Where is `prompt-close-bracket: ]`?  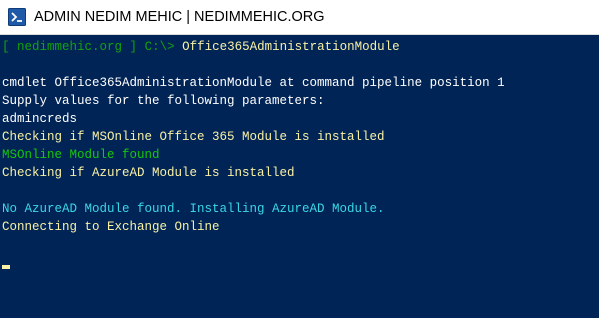 prompt-close-bracket: ] is located at coordinates (130, 47).